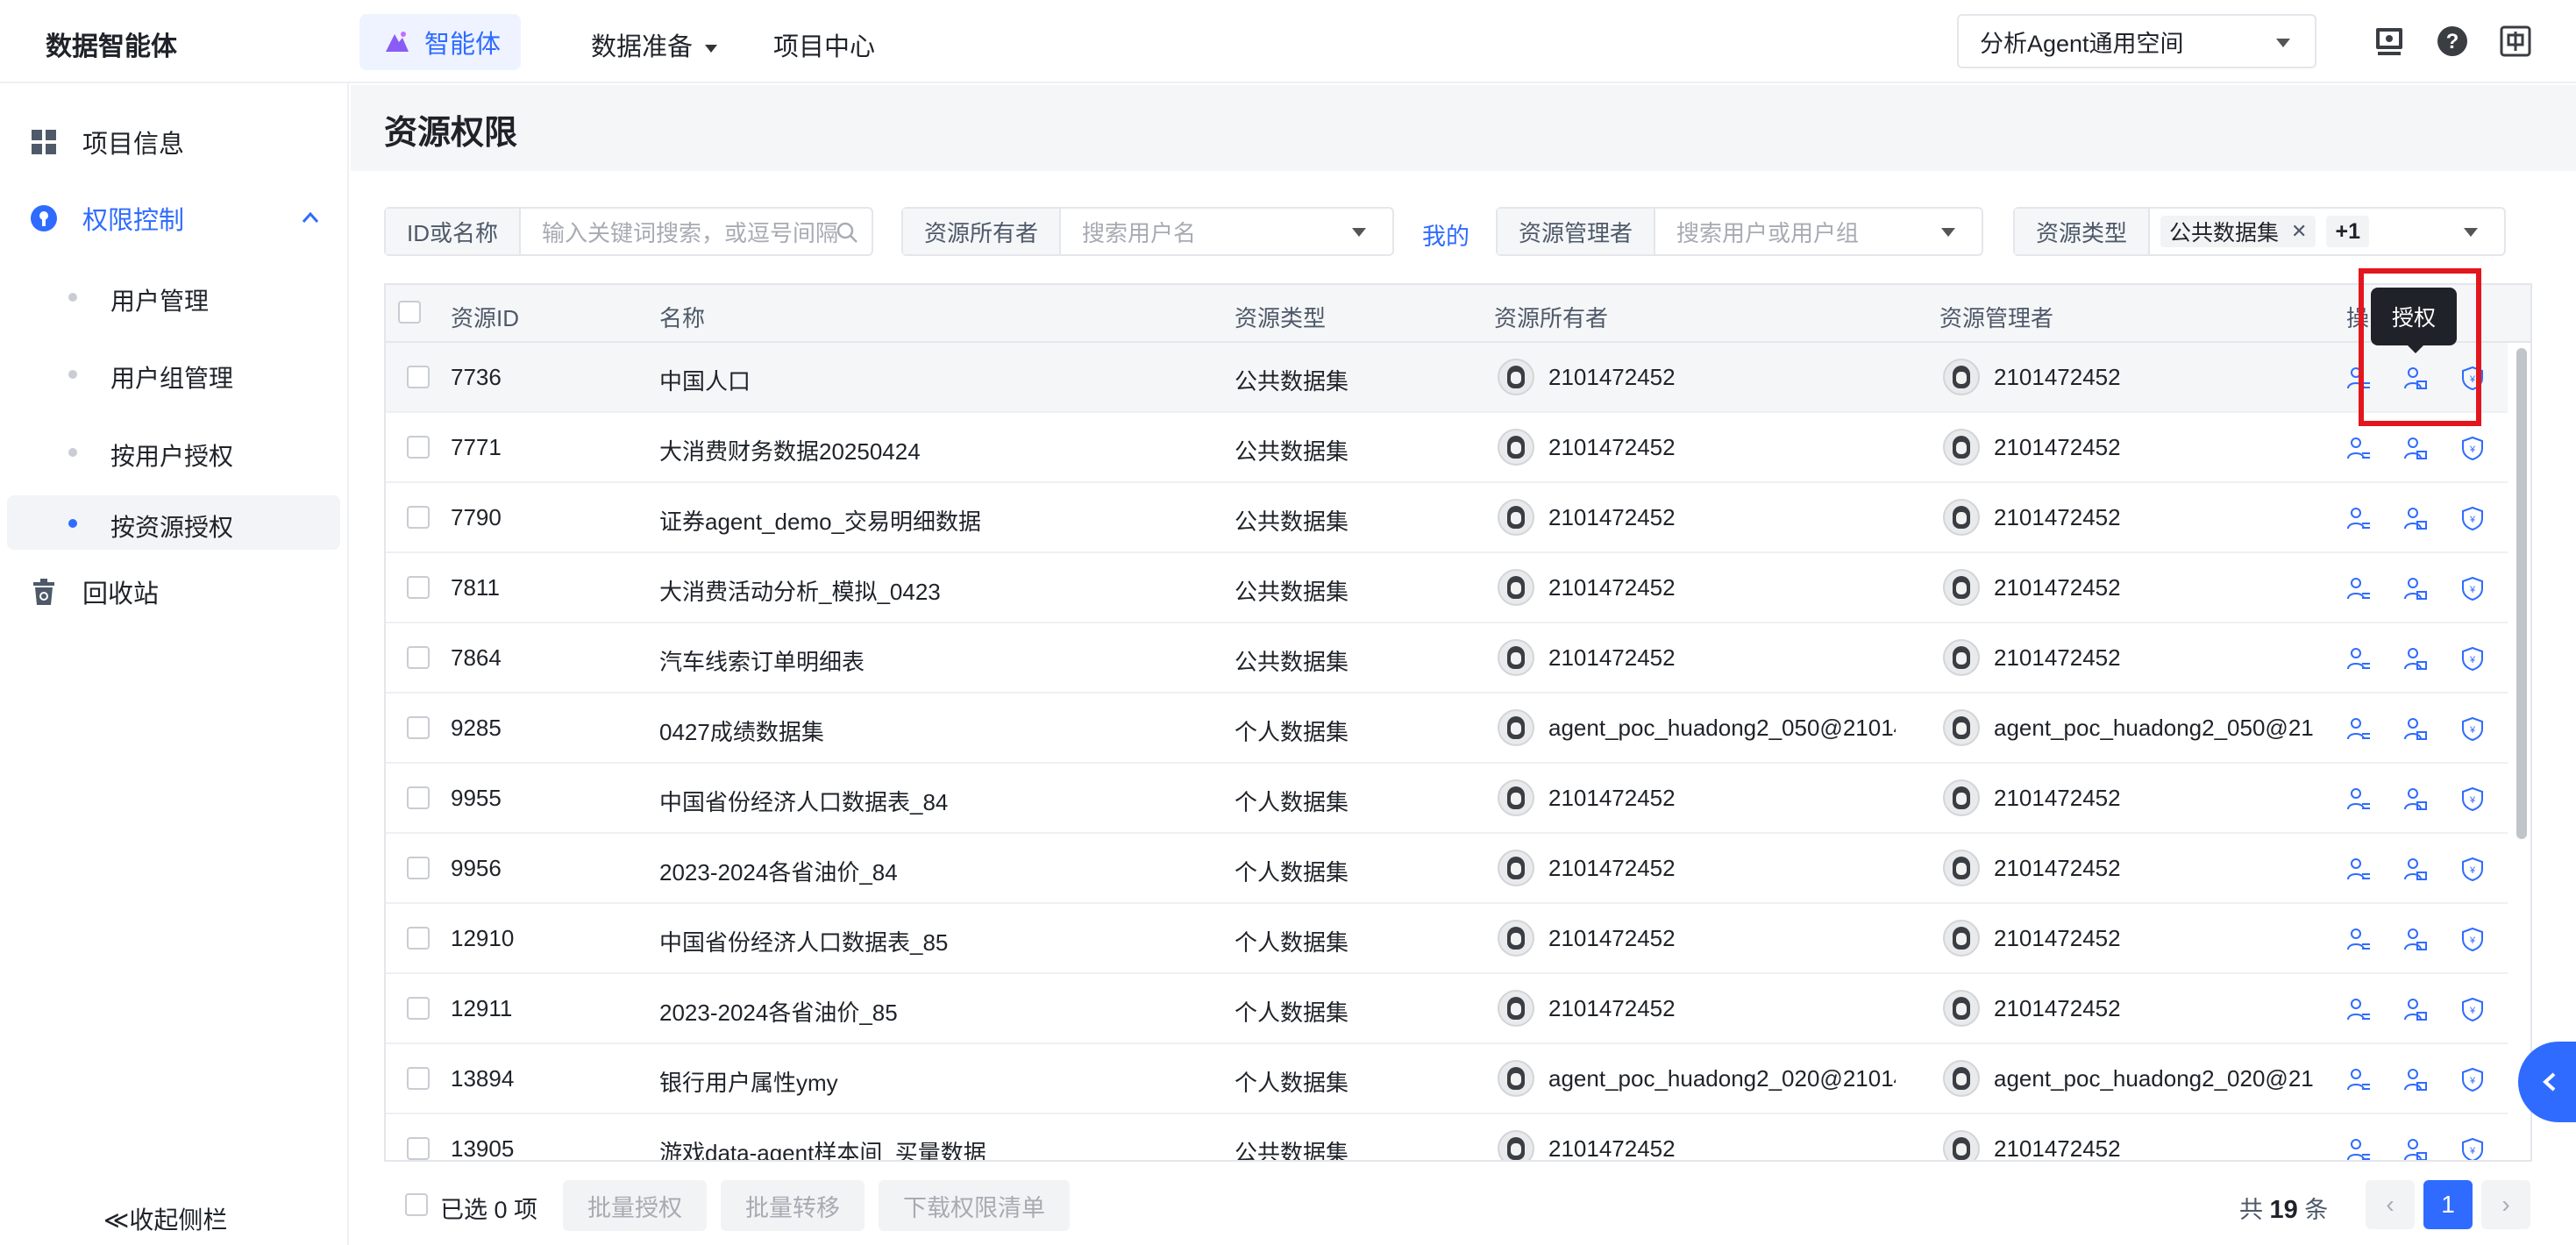 This screenshot has width=2576, height=1245. What do you see at coordinates (173, 451) in the screenshot?
I see `sidebar-item-grant-by-user: 按用户授权` at bounding box center [173, 451].